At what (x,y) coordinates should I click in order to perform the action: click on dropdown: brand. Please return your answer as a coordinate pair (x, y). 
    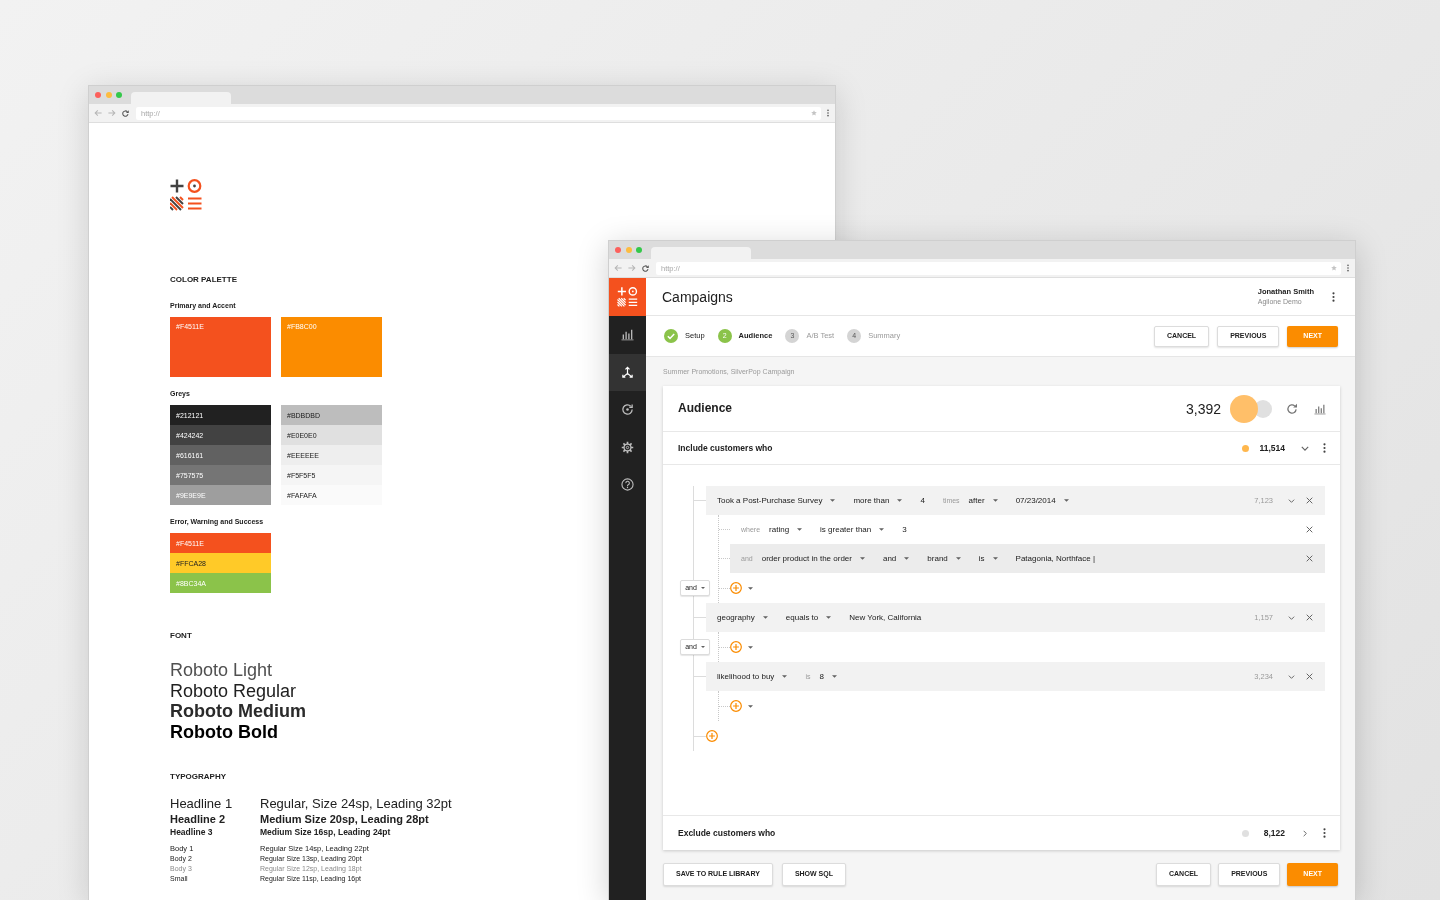
    Looking at the image, I should click on (944, 558).